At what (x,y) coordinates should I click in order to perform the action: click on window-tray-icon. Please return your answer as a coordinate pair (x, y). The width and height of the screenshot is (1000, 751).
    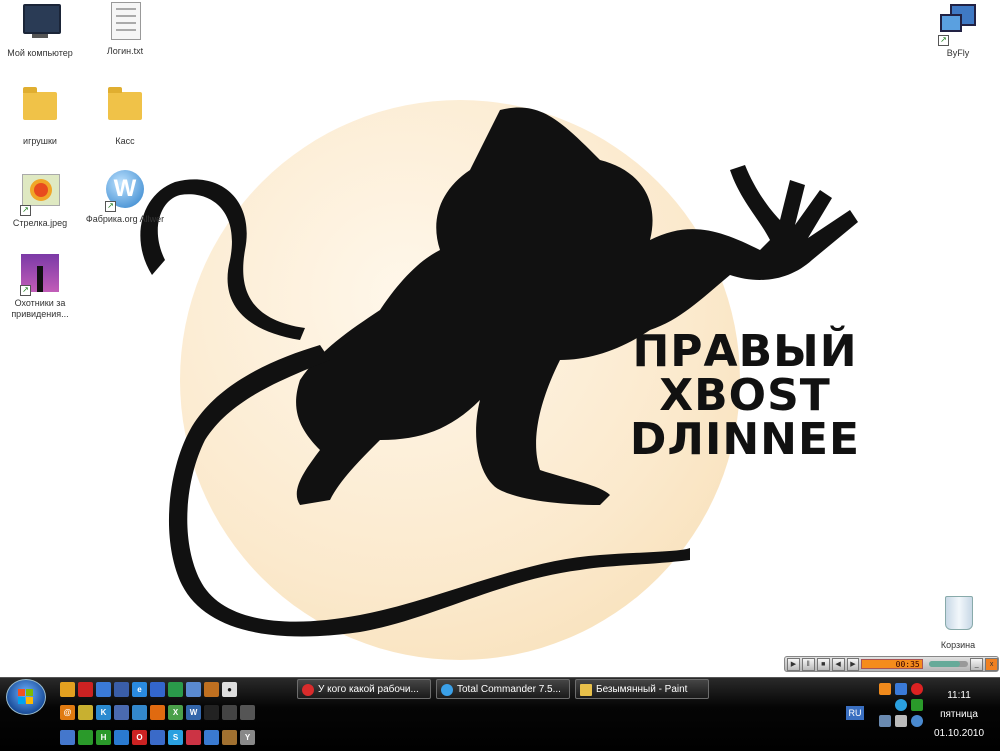
    Looking at the image, I should click on (901, 689).